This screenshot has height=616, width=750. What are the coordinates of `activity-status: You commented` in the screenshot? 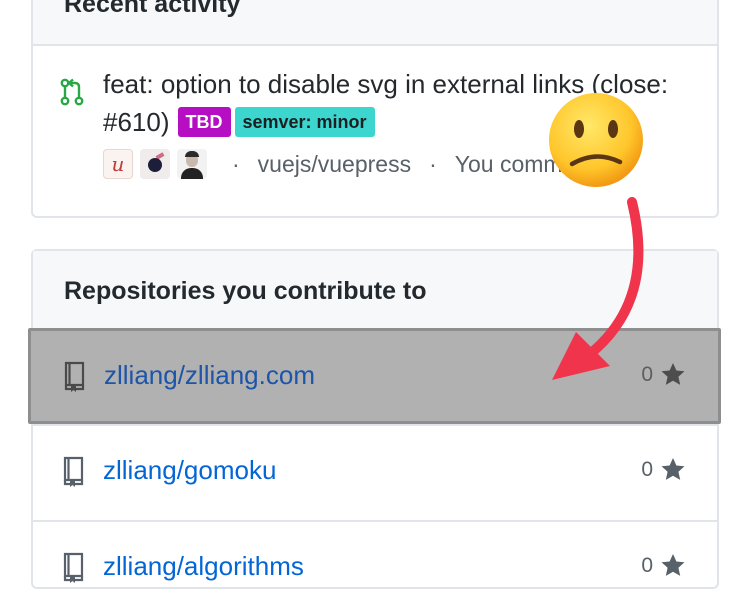 It's located at (537, 163).